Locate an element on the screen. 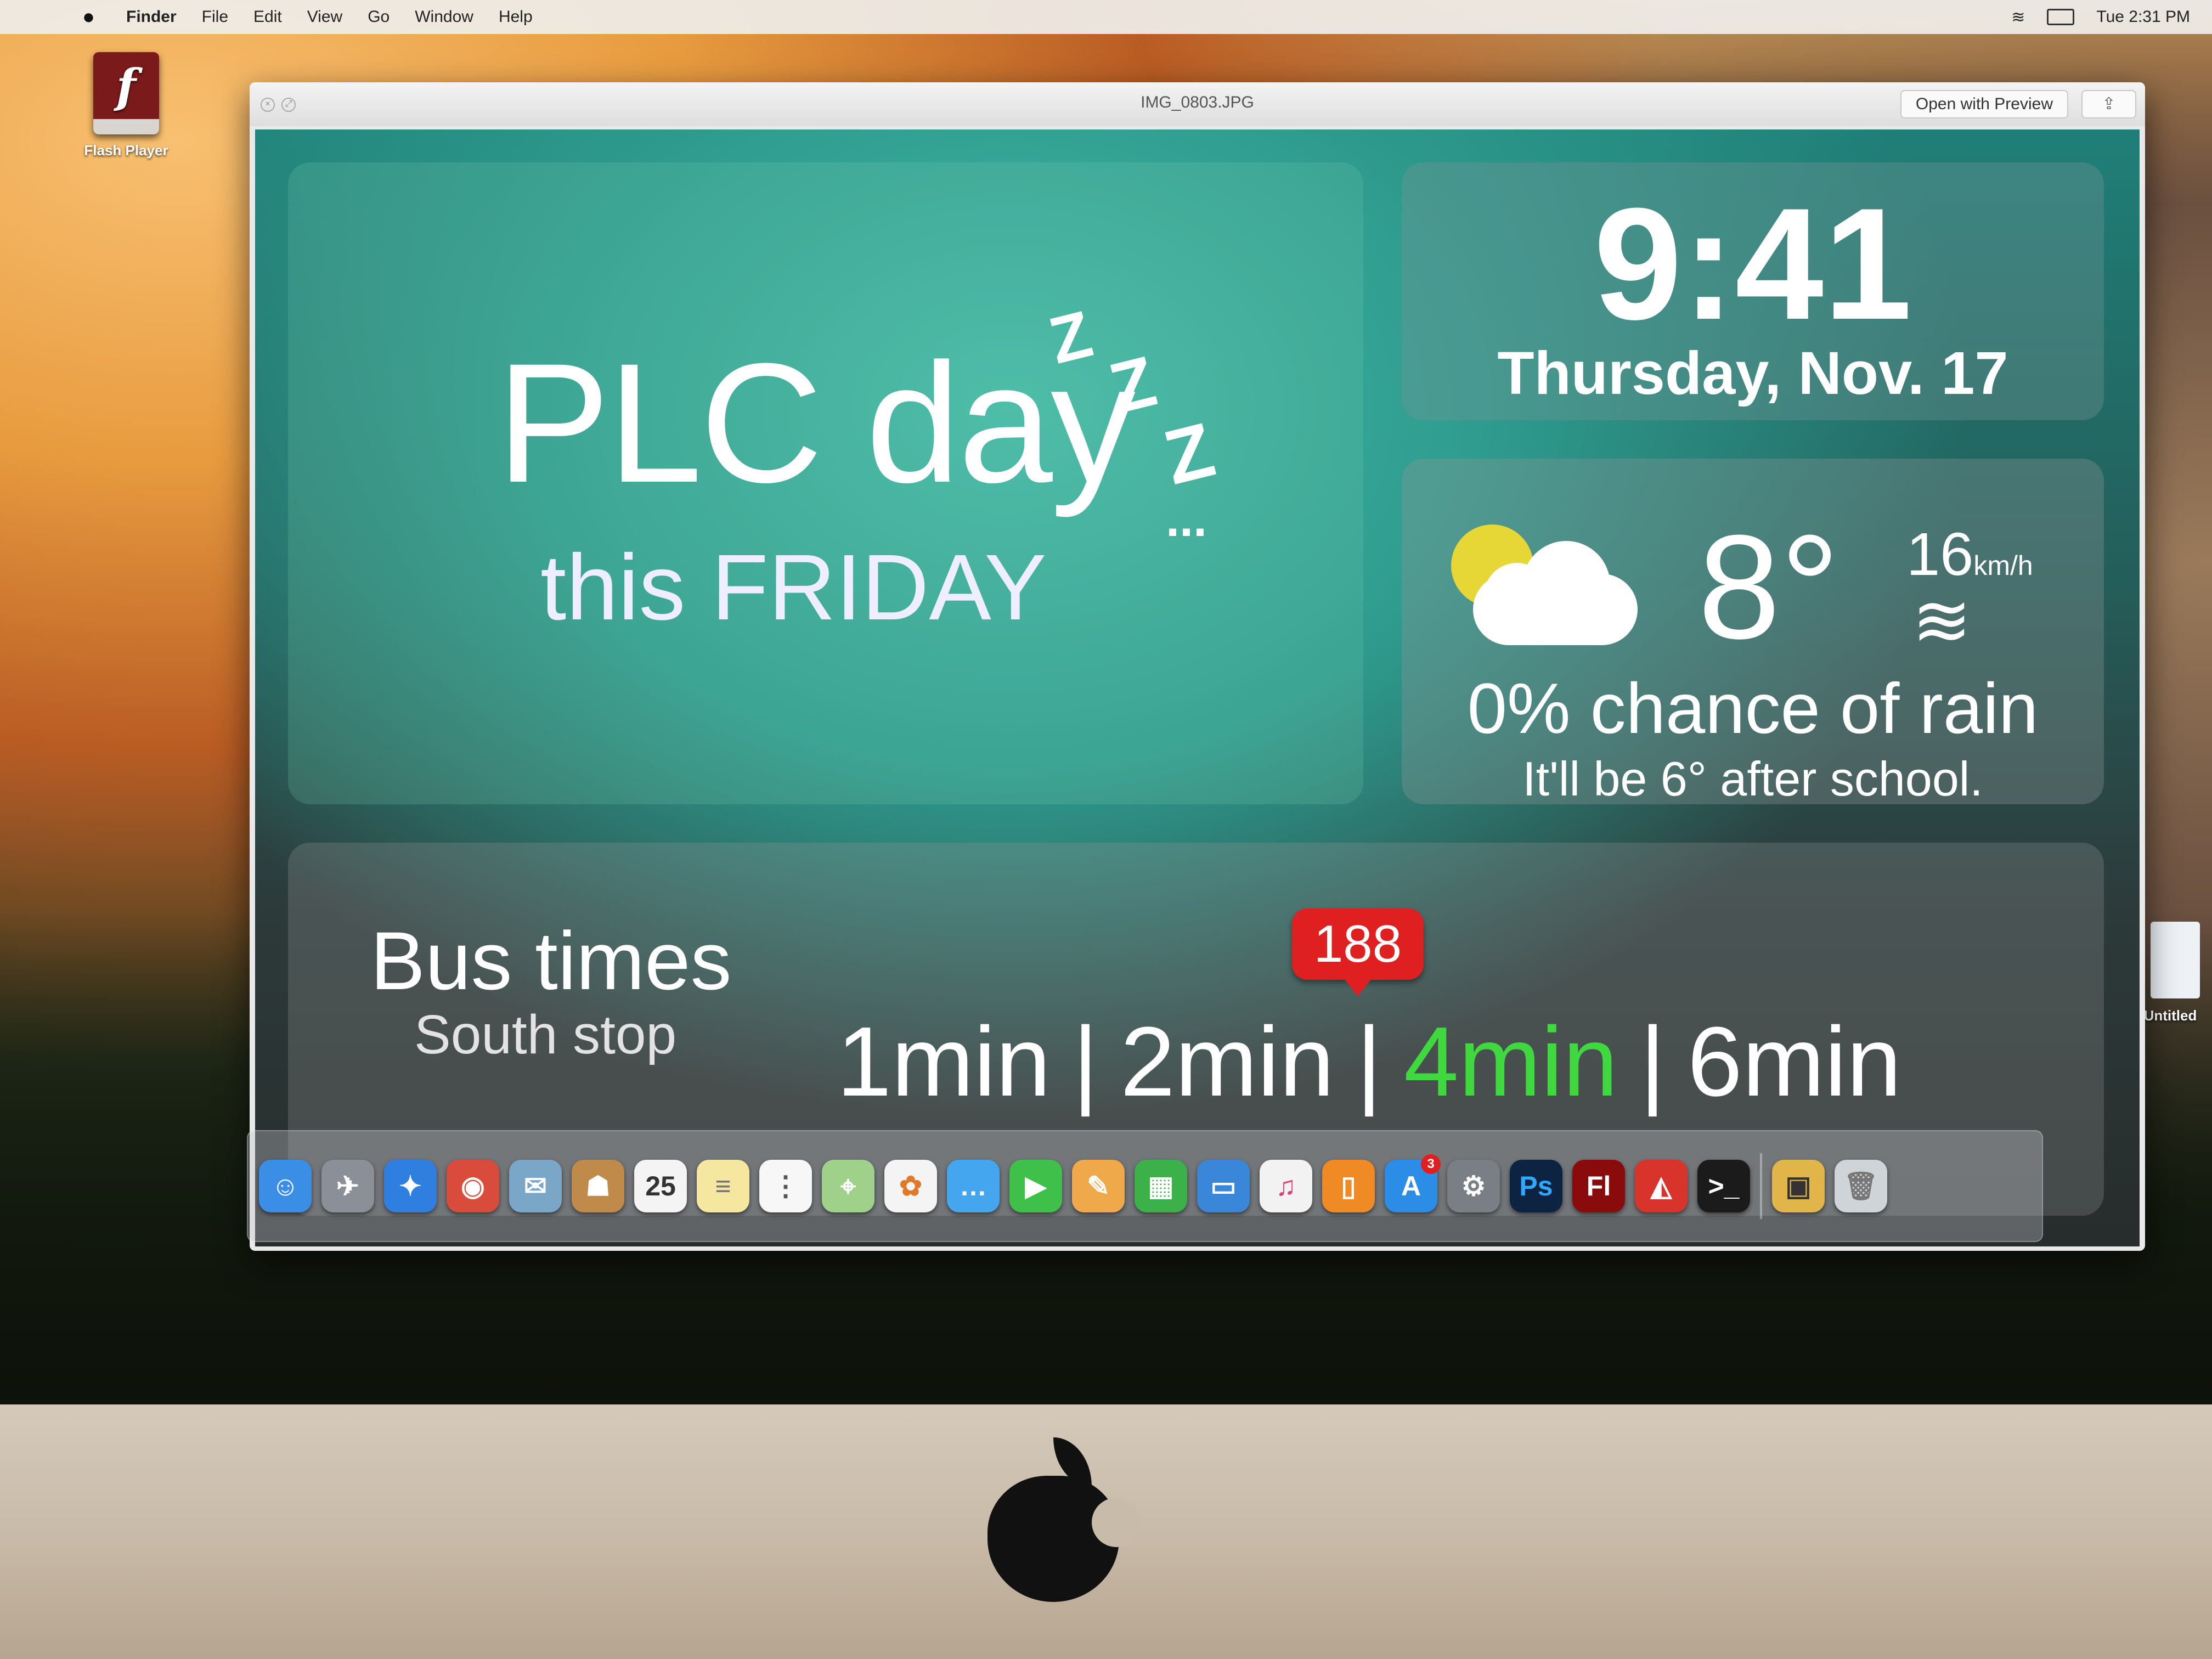  partly-cloudy-icon is located at coordinates (1550, 596).